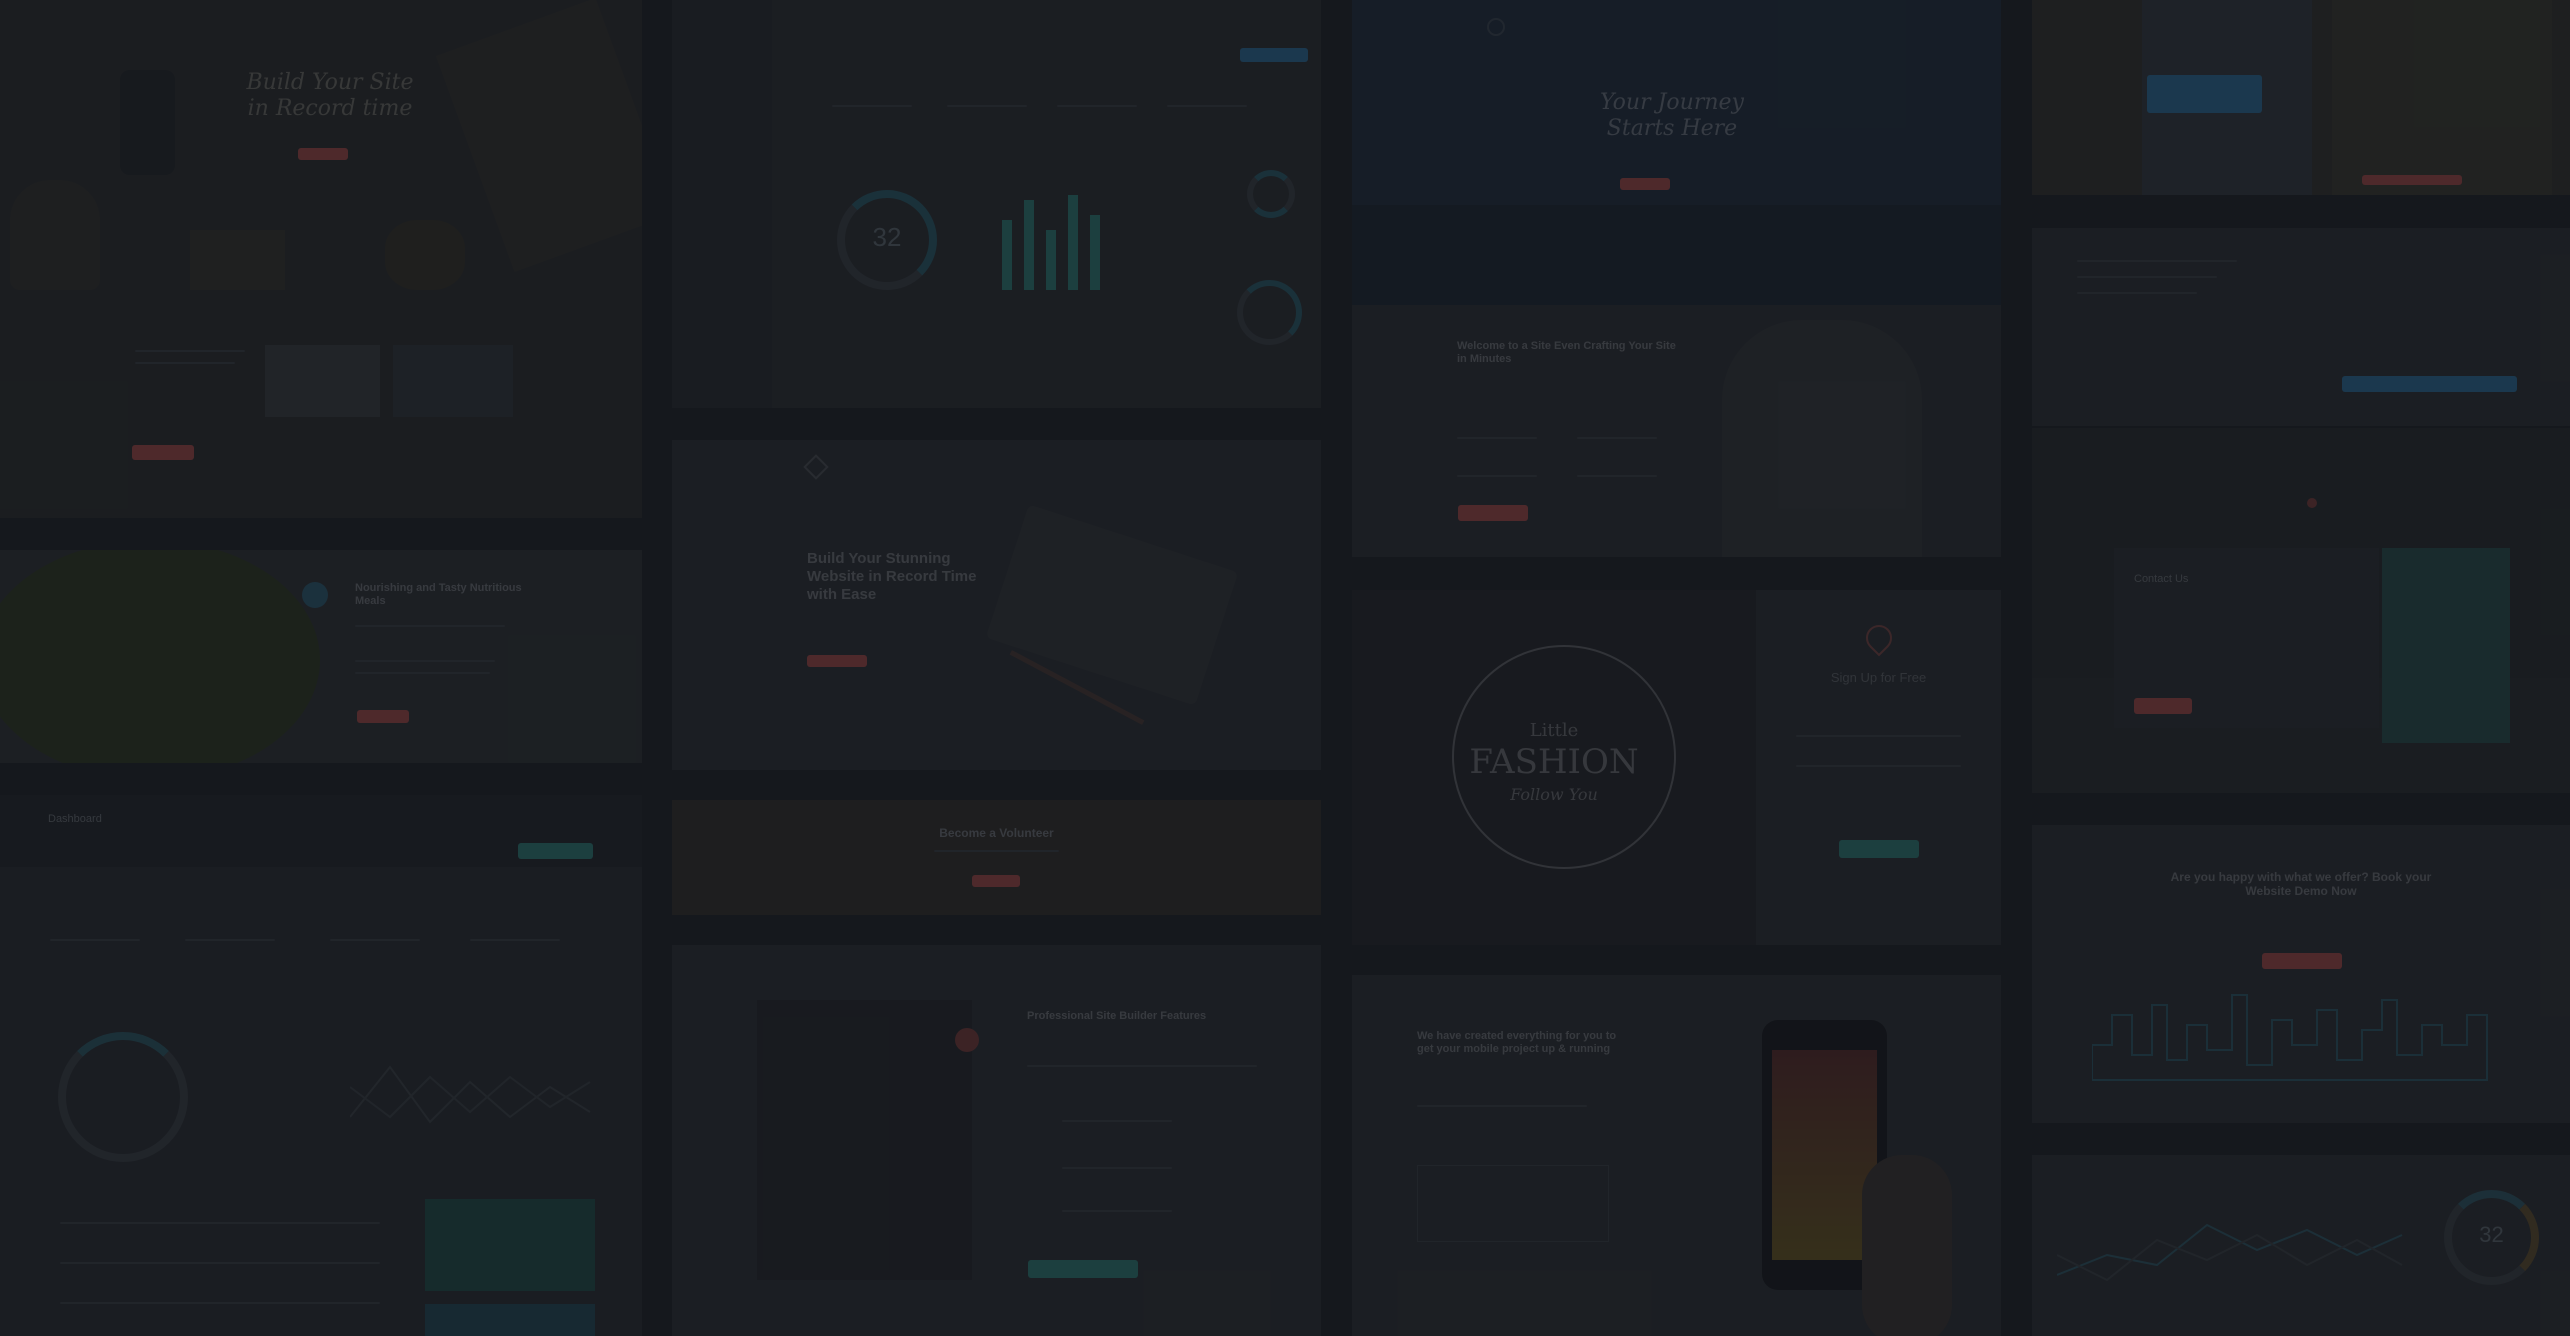 Image resolution: width=2570 pixels, height=1336 pixels. I want to click on template-preview-chart: 32, so click(2301, 1245).